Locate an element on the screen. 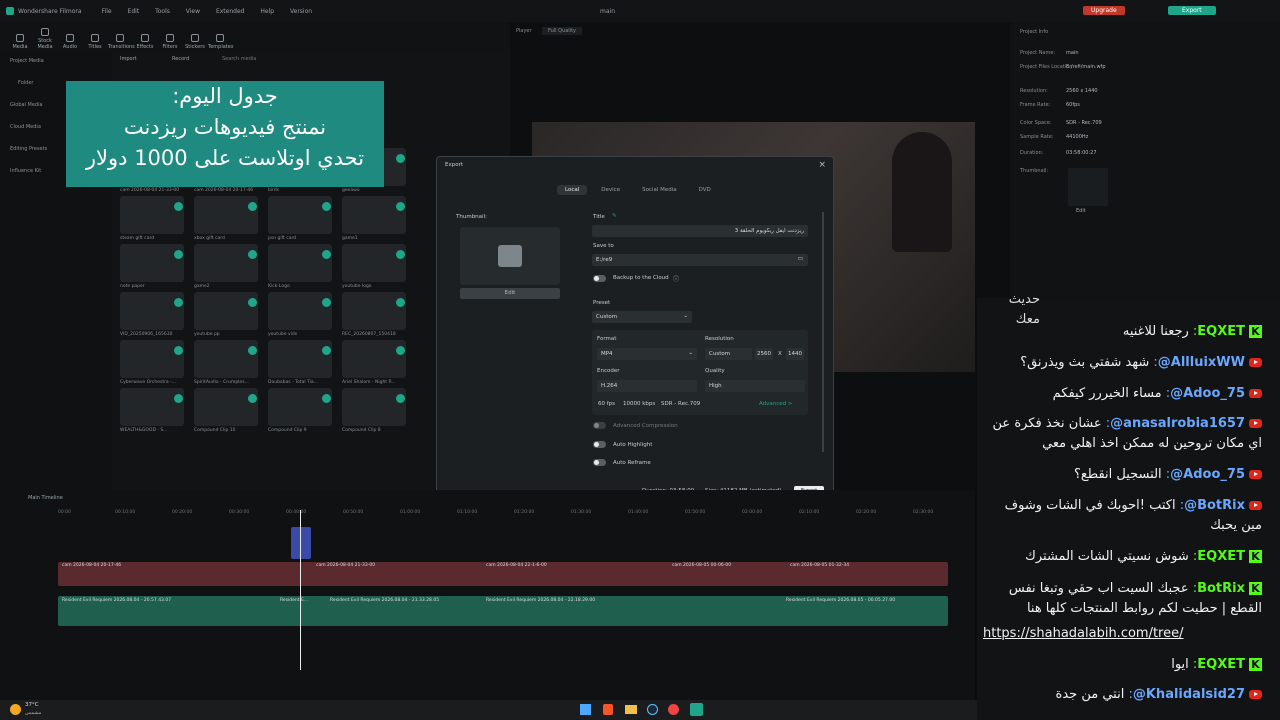 Image resolution: width=1280 pixels, height=720 pixels. playhead is located at coordinates (300, 590).